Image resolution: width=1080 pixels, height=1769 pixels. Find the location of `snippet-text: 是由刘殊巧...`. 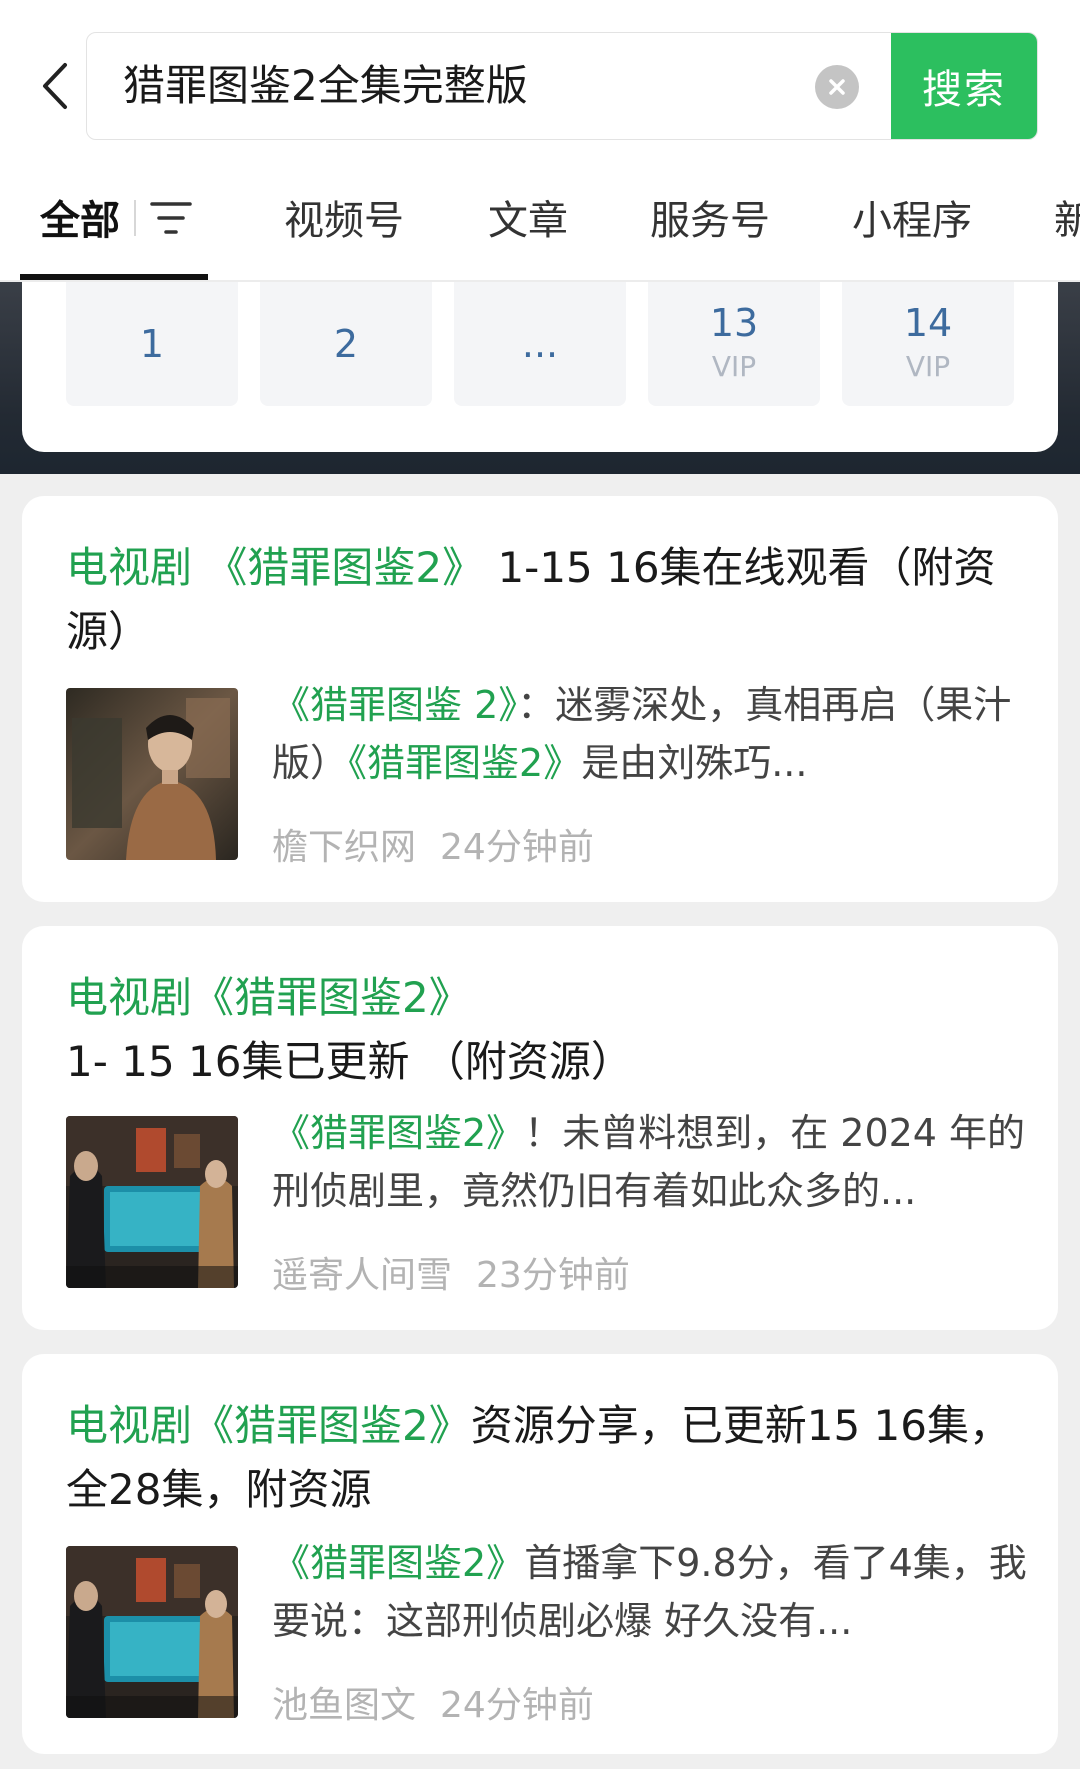

snippet-text: 是由刘殊巧... is located at coordinates (694, 763).